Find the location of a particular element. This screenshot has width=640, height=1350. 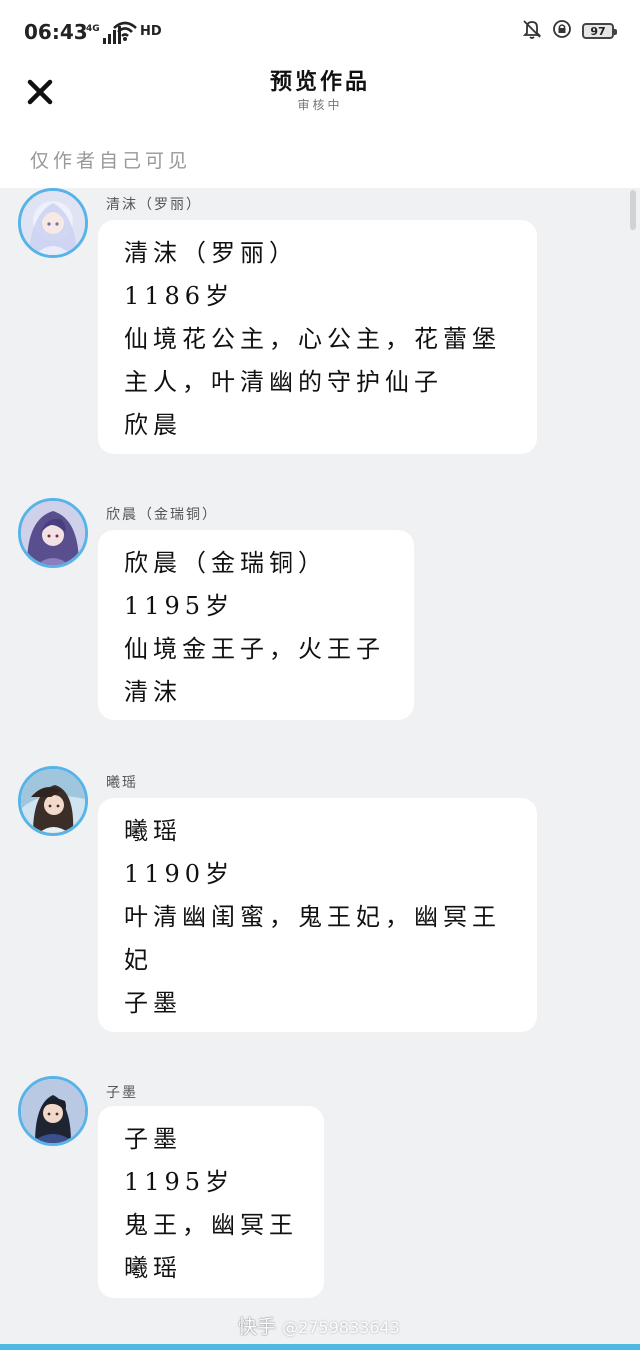

sender-name: 曦瑶 is located at coordinates (122, 783).